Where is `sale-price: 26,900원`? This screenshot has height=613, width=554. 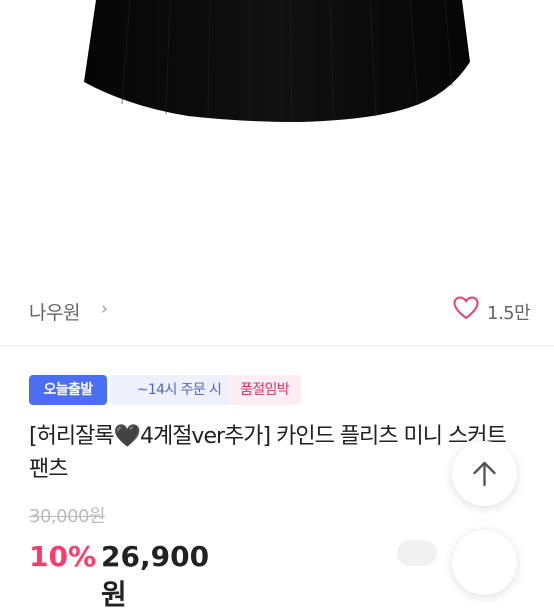
sale-price: 26,900원 is located at coordinates (155, 575).